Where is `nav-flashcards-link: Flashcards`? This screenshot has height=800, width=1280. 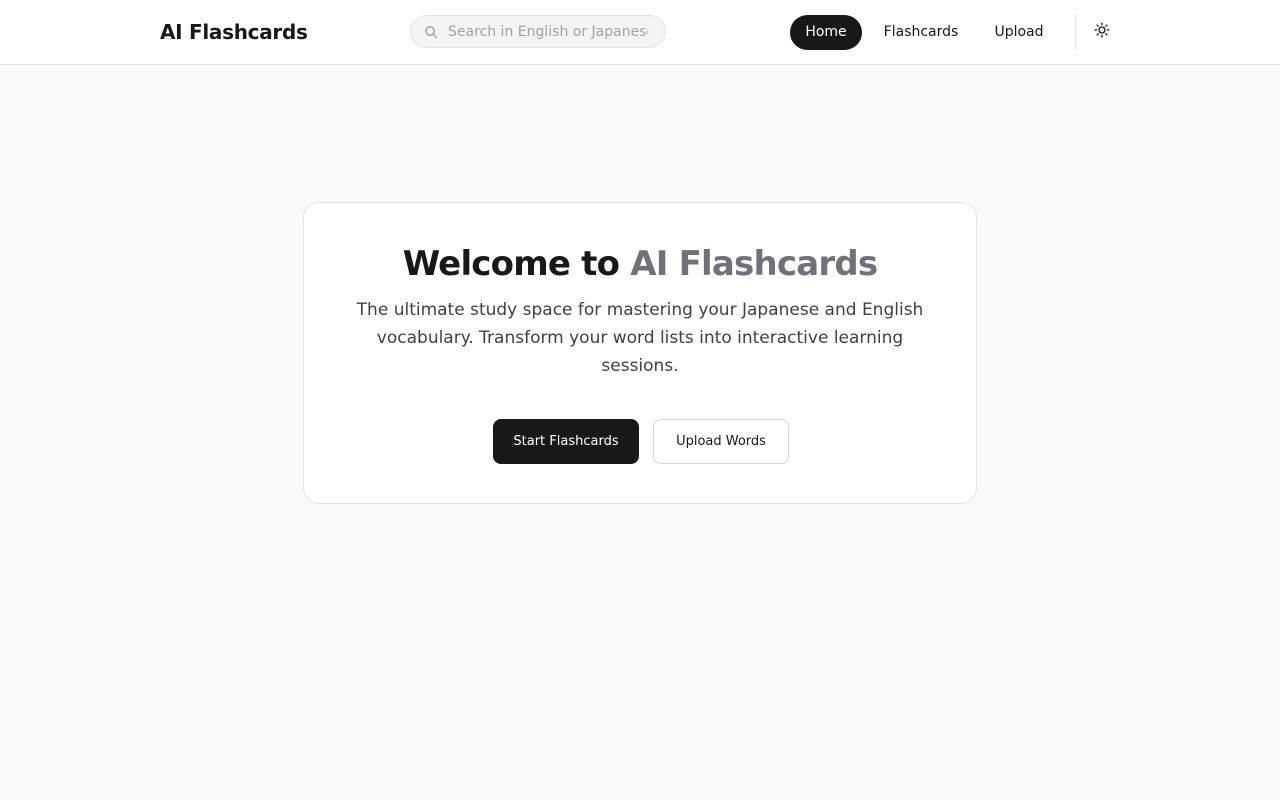 nav-flashcards-link: Flashcards is located at coordinates (921, 32).